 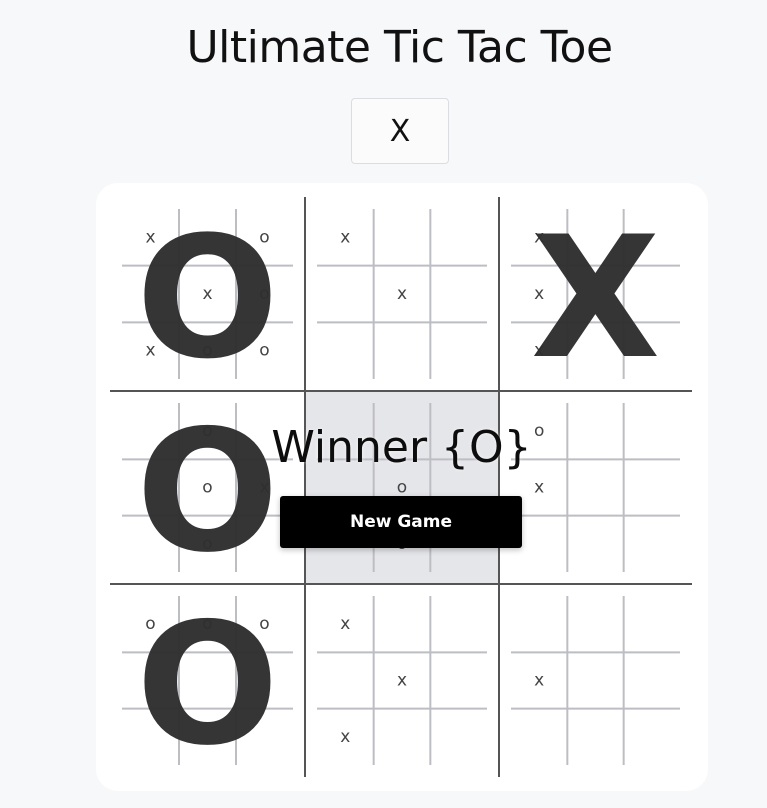 I want to click on winner-message: Winner {O}, so click(x=401, y=447).